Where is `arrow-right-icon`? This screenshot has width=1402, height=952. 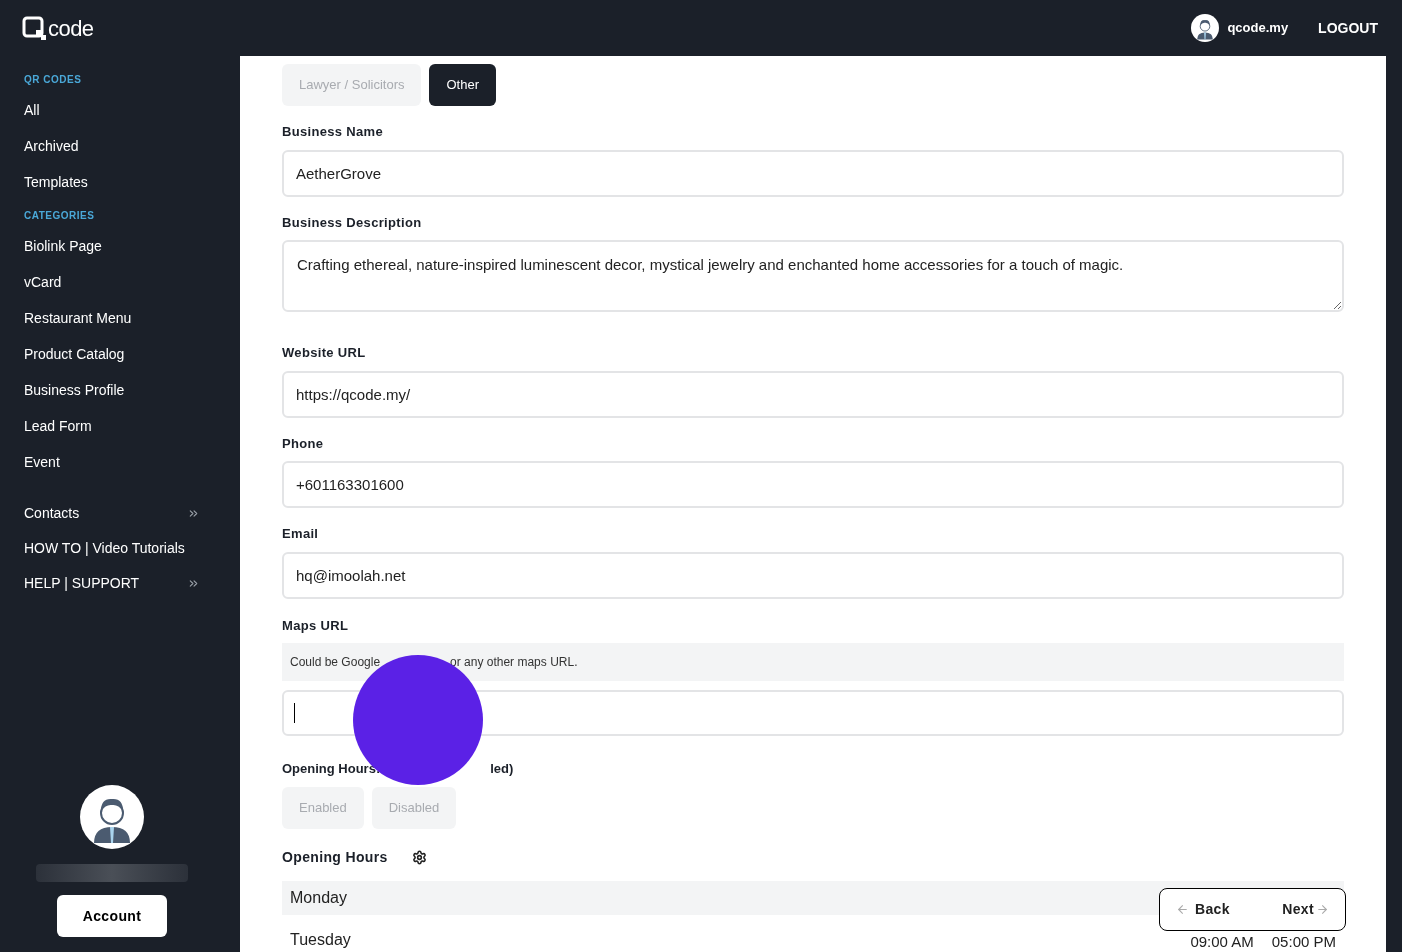
arrow-right-icon is located at coordinates (1322, 909).